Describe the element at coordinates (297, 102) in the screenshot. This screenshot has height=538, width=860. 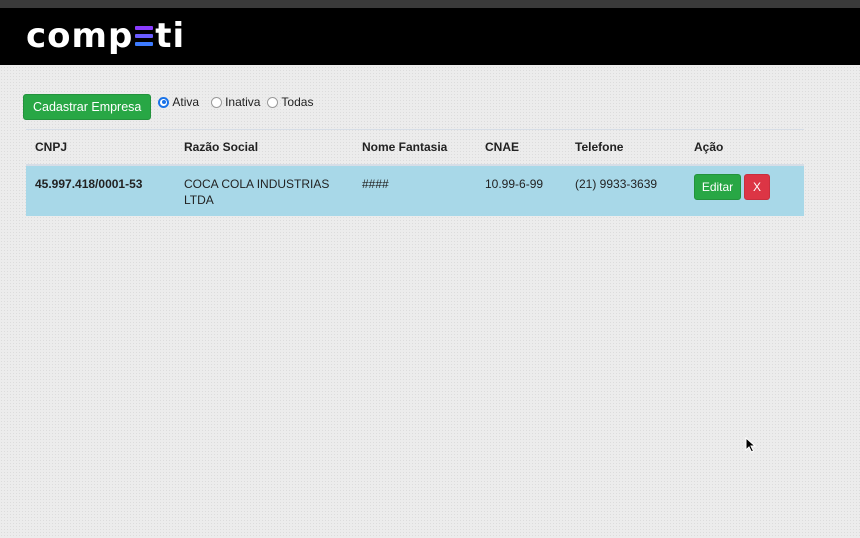
I see `filter-label: Todas` at that location.